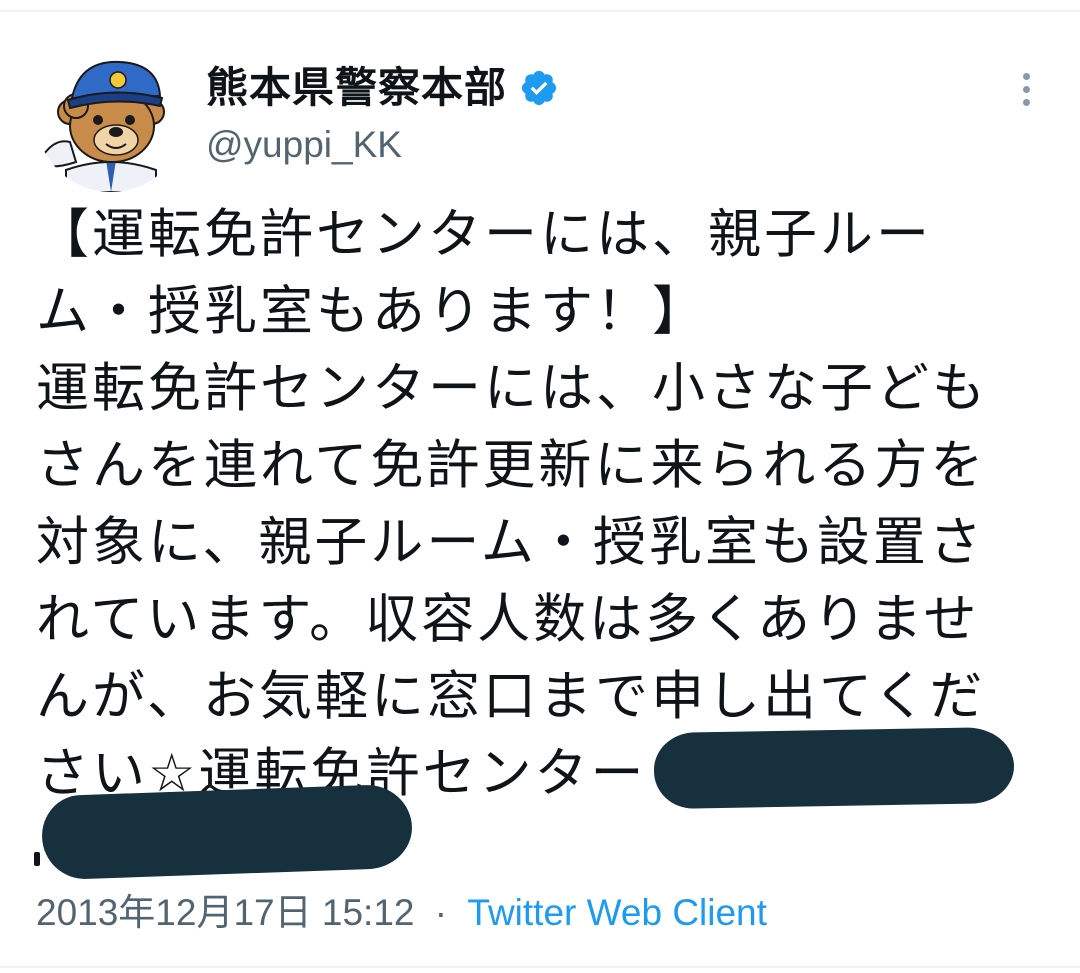 The height and width of the screenshot is (973, 1080). I want to click on tweet-line: 【運転免許センターには、親子ルー, so click(484, 234).